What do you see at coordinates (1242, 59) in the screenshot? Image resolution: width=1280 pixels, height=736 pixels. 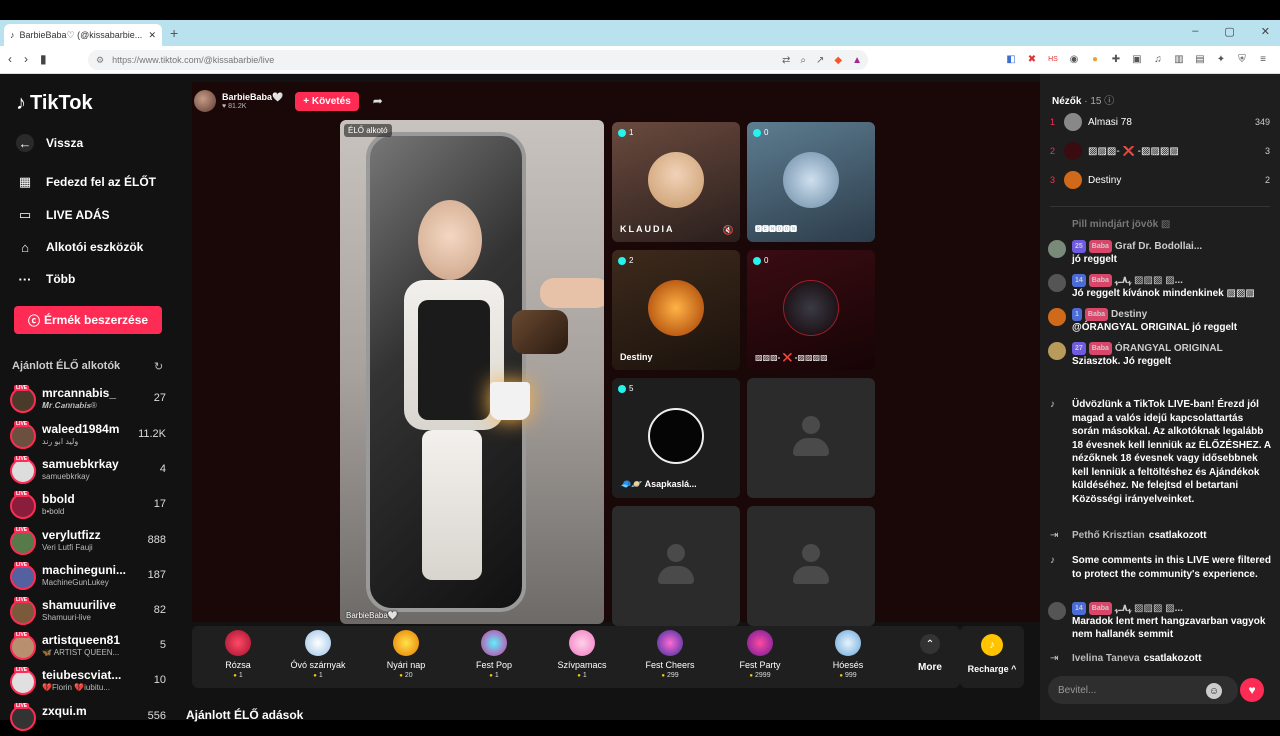 I see `vpn-shield-icon: ⛨` at bounding box center [1242, 59].